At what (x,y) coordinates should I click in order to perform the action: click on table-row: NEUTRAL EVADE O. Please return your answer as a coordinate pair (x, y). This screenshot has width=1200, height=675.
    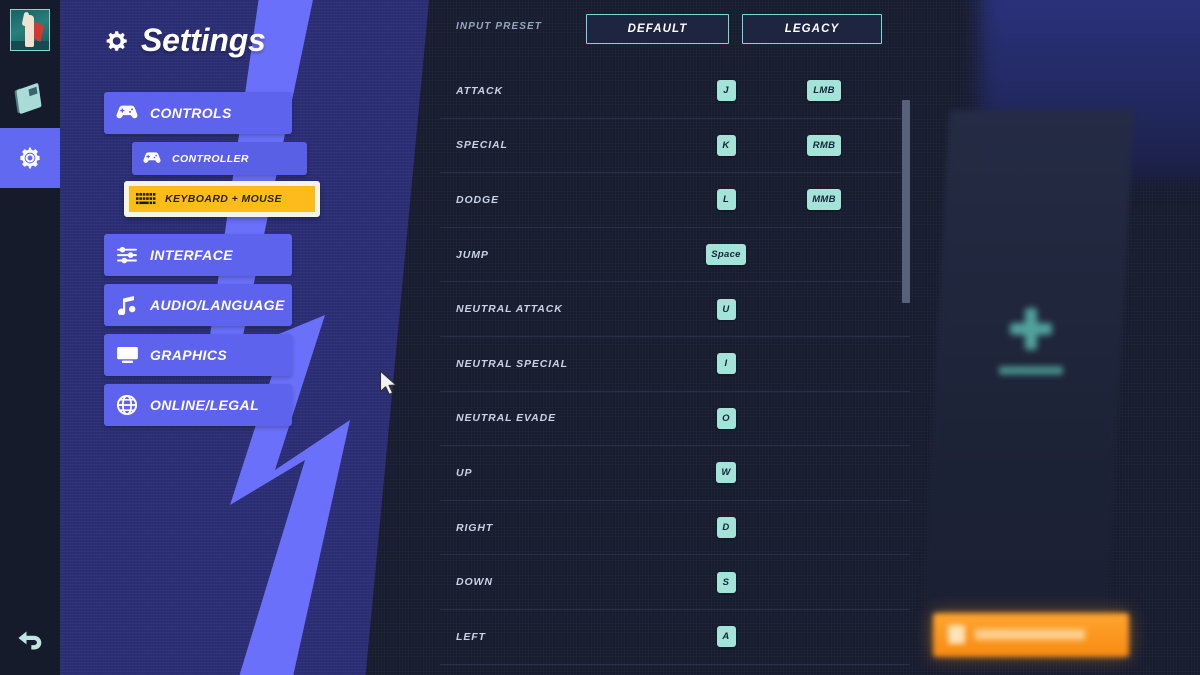
    Looking at the image, I should click on (675, 419).